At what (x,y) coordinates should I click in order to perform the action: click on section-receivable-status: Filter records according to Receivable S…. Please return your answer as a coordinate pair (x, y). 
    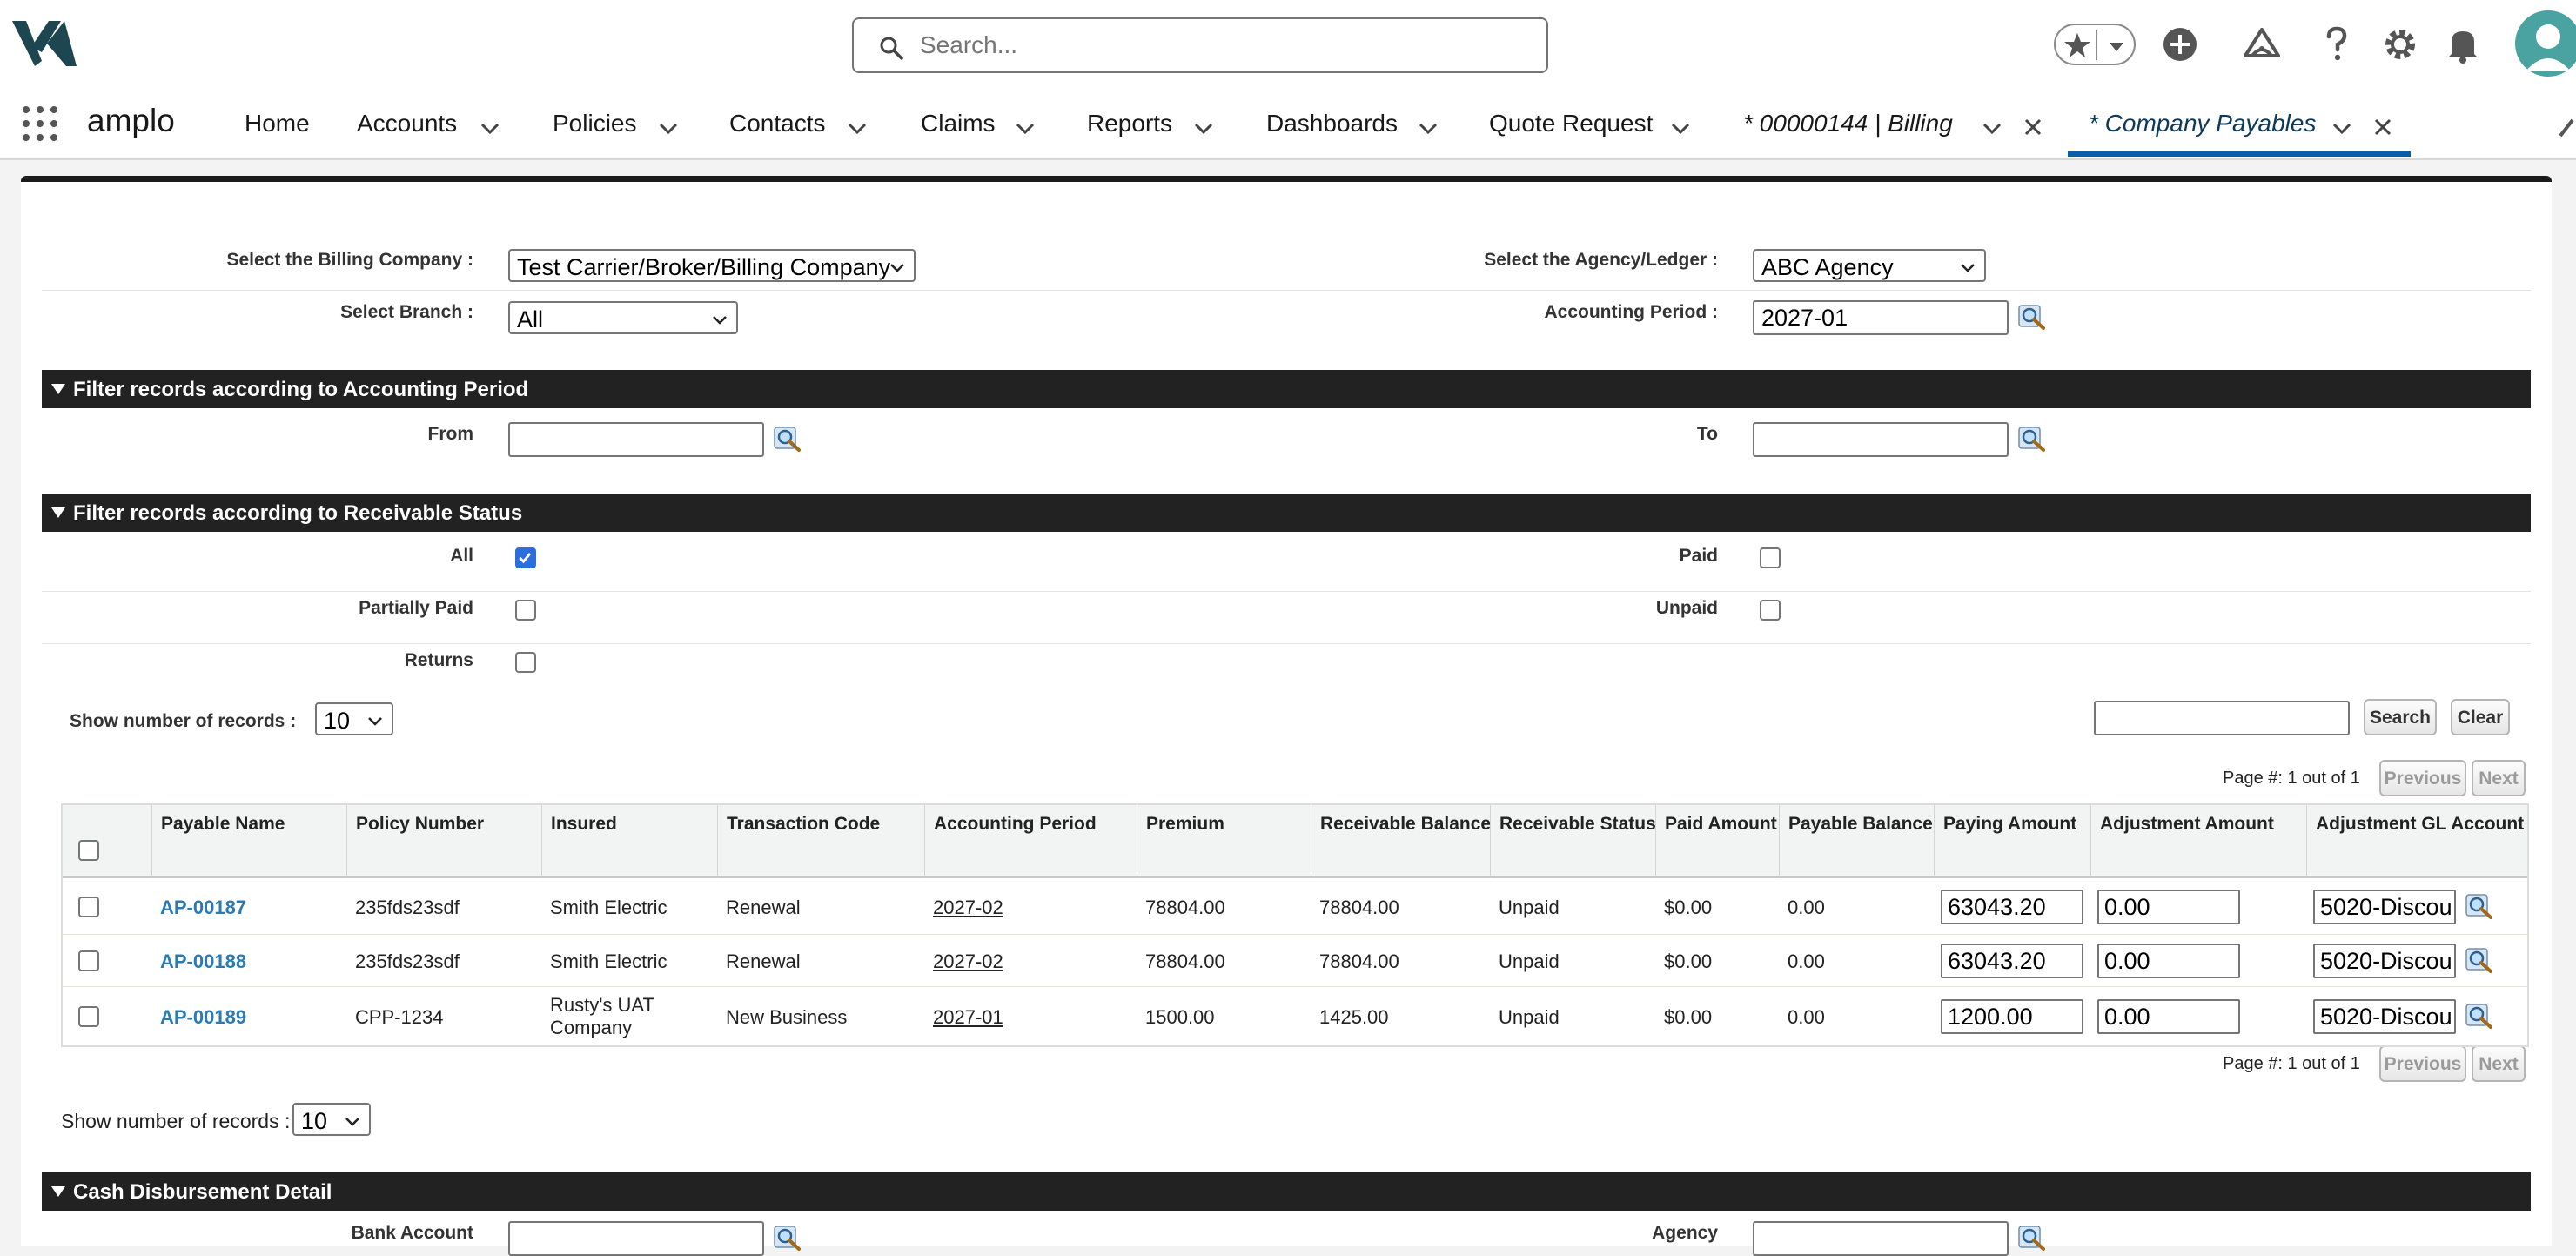
    Looking at the image, I should click on (1286, 513).